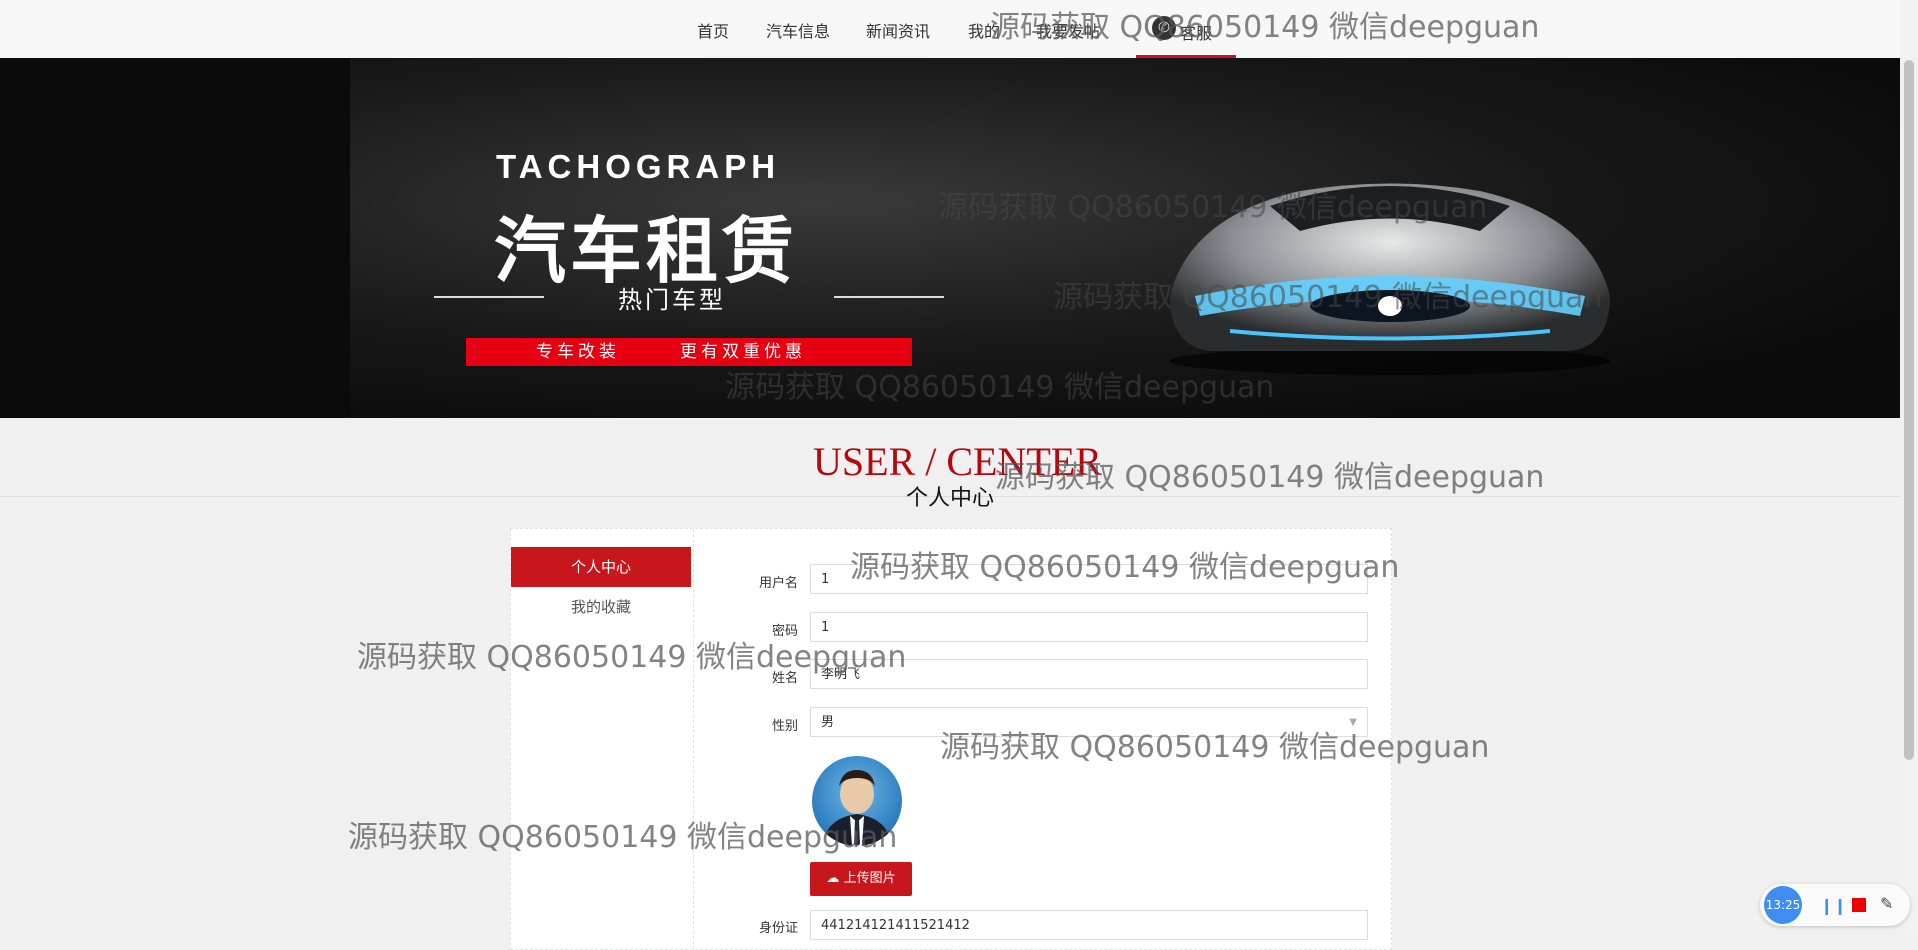 The height and width of the screenshot is (950, 1918). I want to click on upload-image-button: ☁ 上传图片, so click(861, 879).